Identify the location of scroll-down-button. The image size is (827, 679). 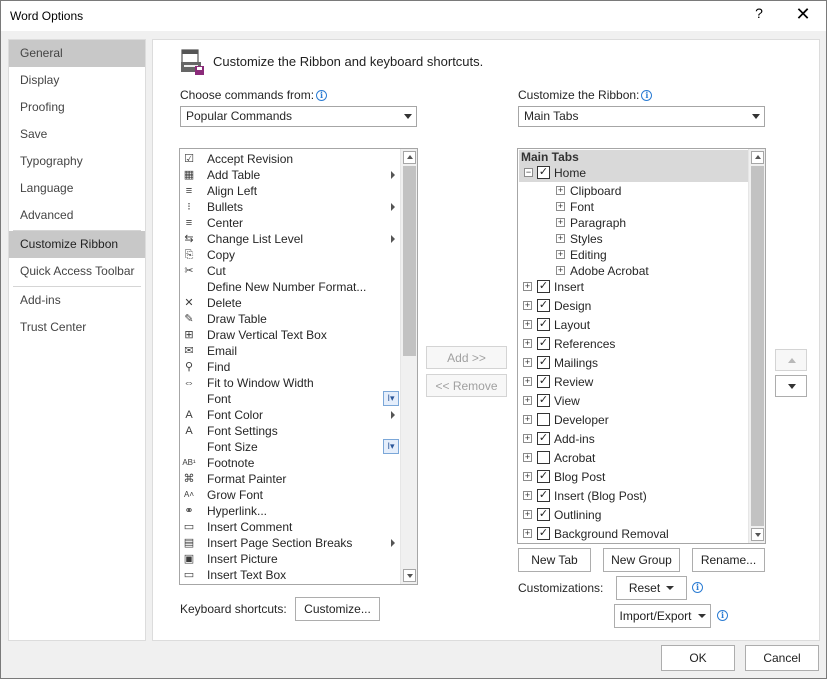
(409, 575).